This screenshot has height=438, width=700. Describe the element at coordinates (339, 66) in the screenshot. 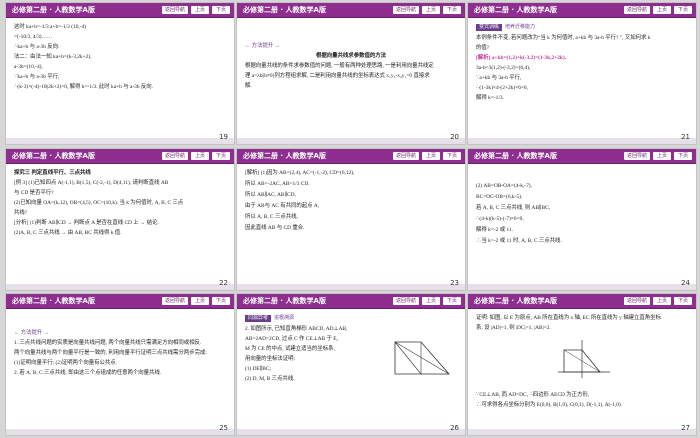

I see `content-line: 根据向量共线的条件求参数值的问题, 一般有两种处理思路, 一是利用向量共线定` at that location.